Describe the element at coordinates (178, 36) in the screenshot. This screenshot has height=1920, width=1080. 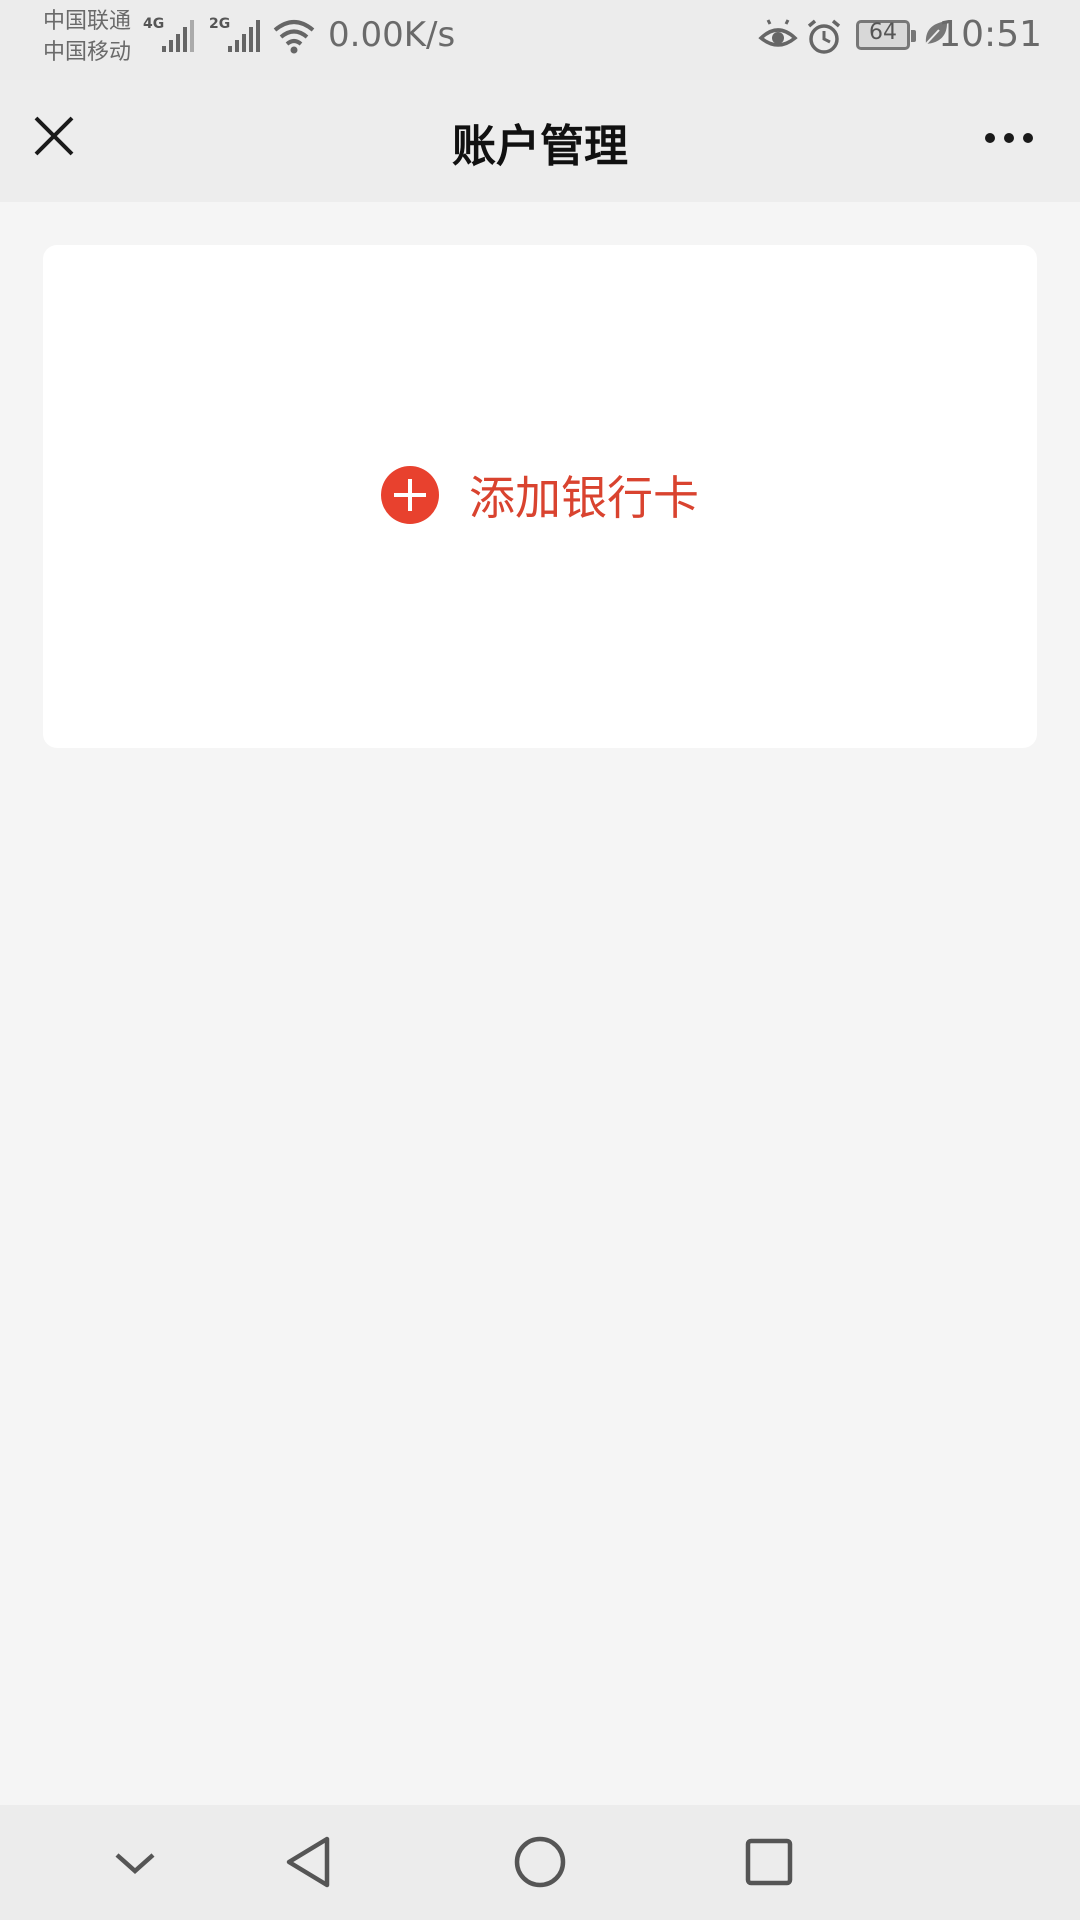
I see `signal-icon` at that location.